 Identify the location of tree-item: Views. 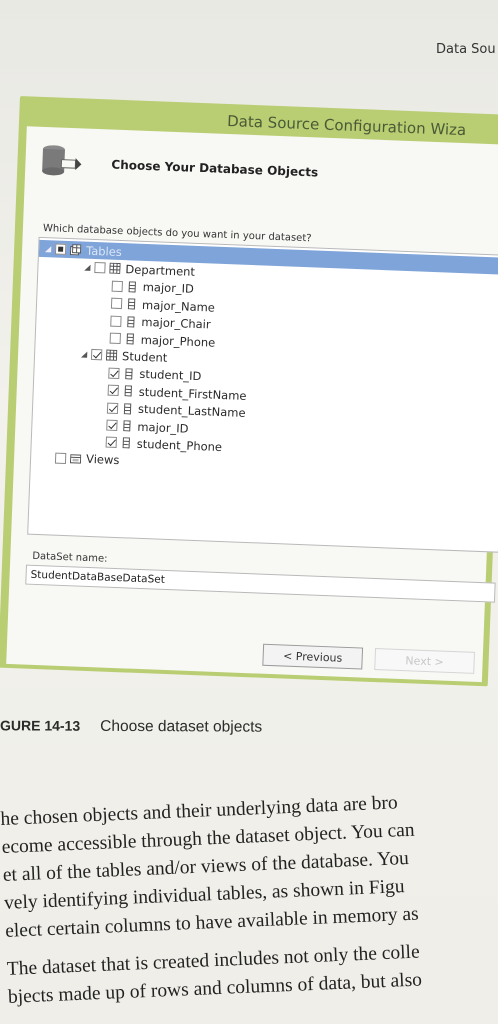
(77, 459).